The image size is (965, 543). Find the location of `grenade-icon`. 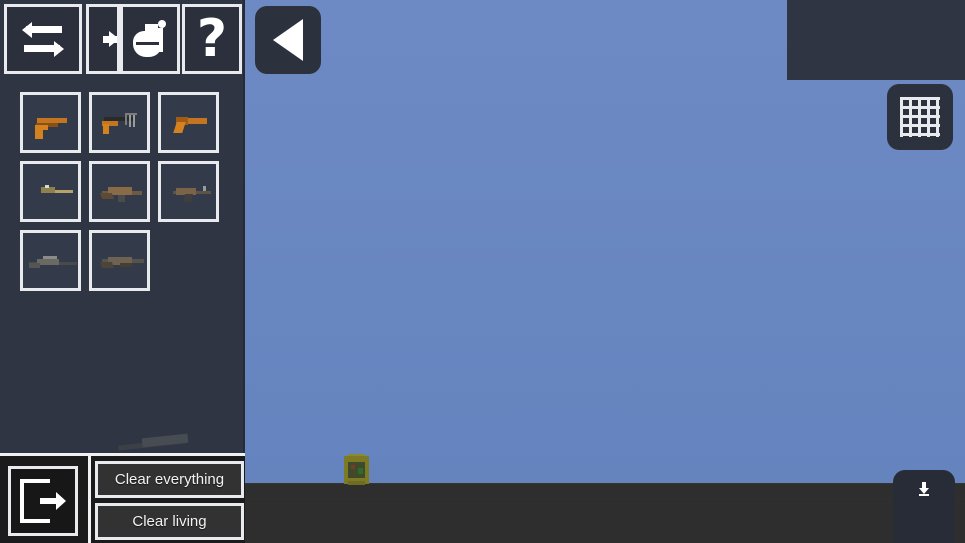

grenade-icon is located at coordinates (150, 39).